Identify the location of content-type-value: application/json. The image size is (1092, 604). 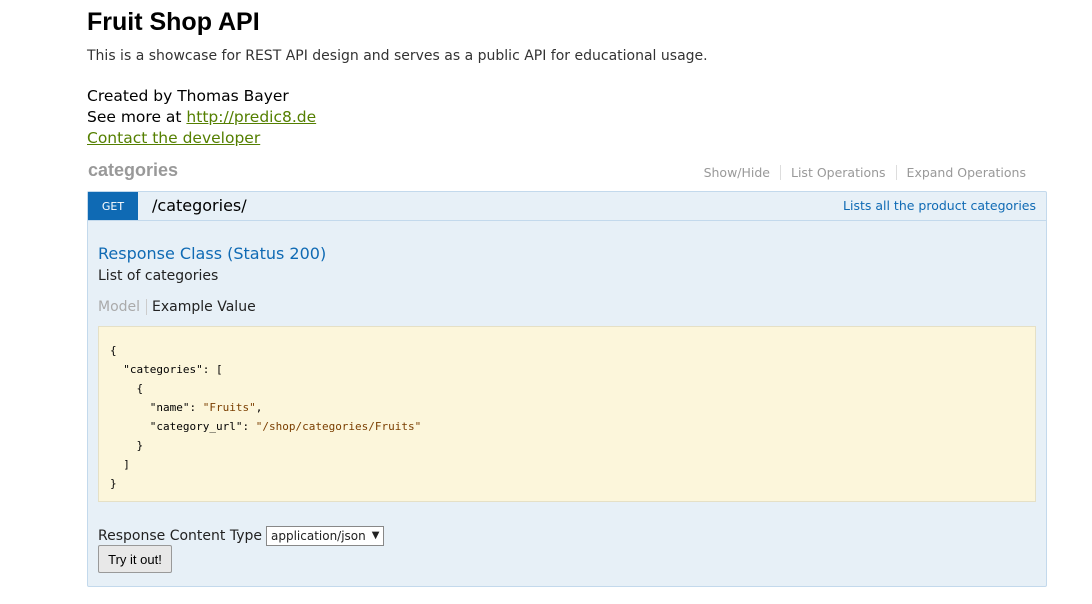
(318, 536).